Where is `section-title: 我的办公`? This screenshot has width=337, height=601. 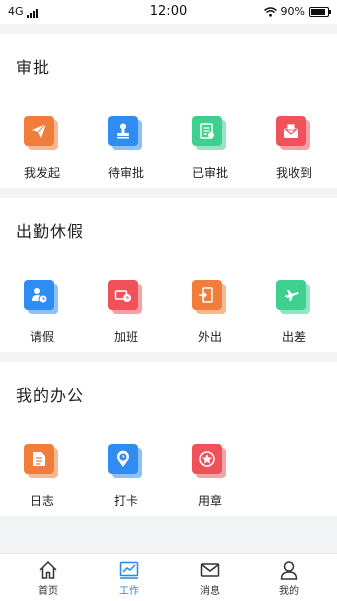
section-title: 我的办公 is located at coordinates (50, 395).